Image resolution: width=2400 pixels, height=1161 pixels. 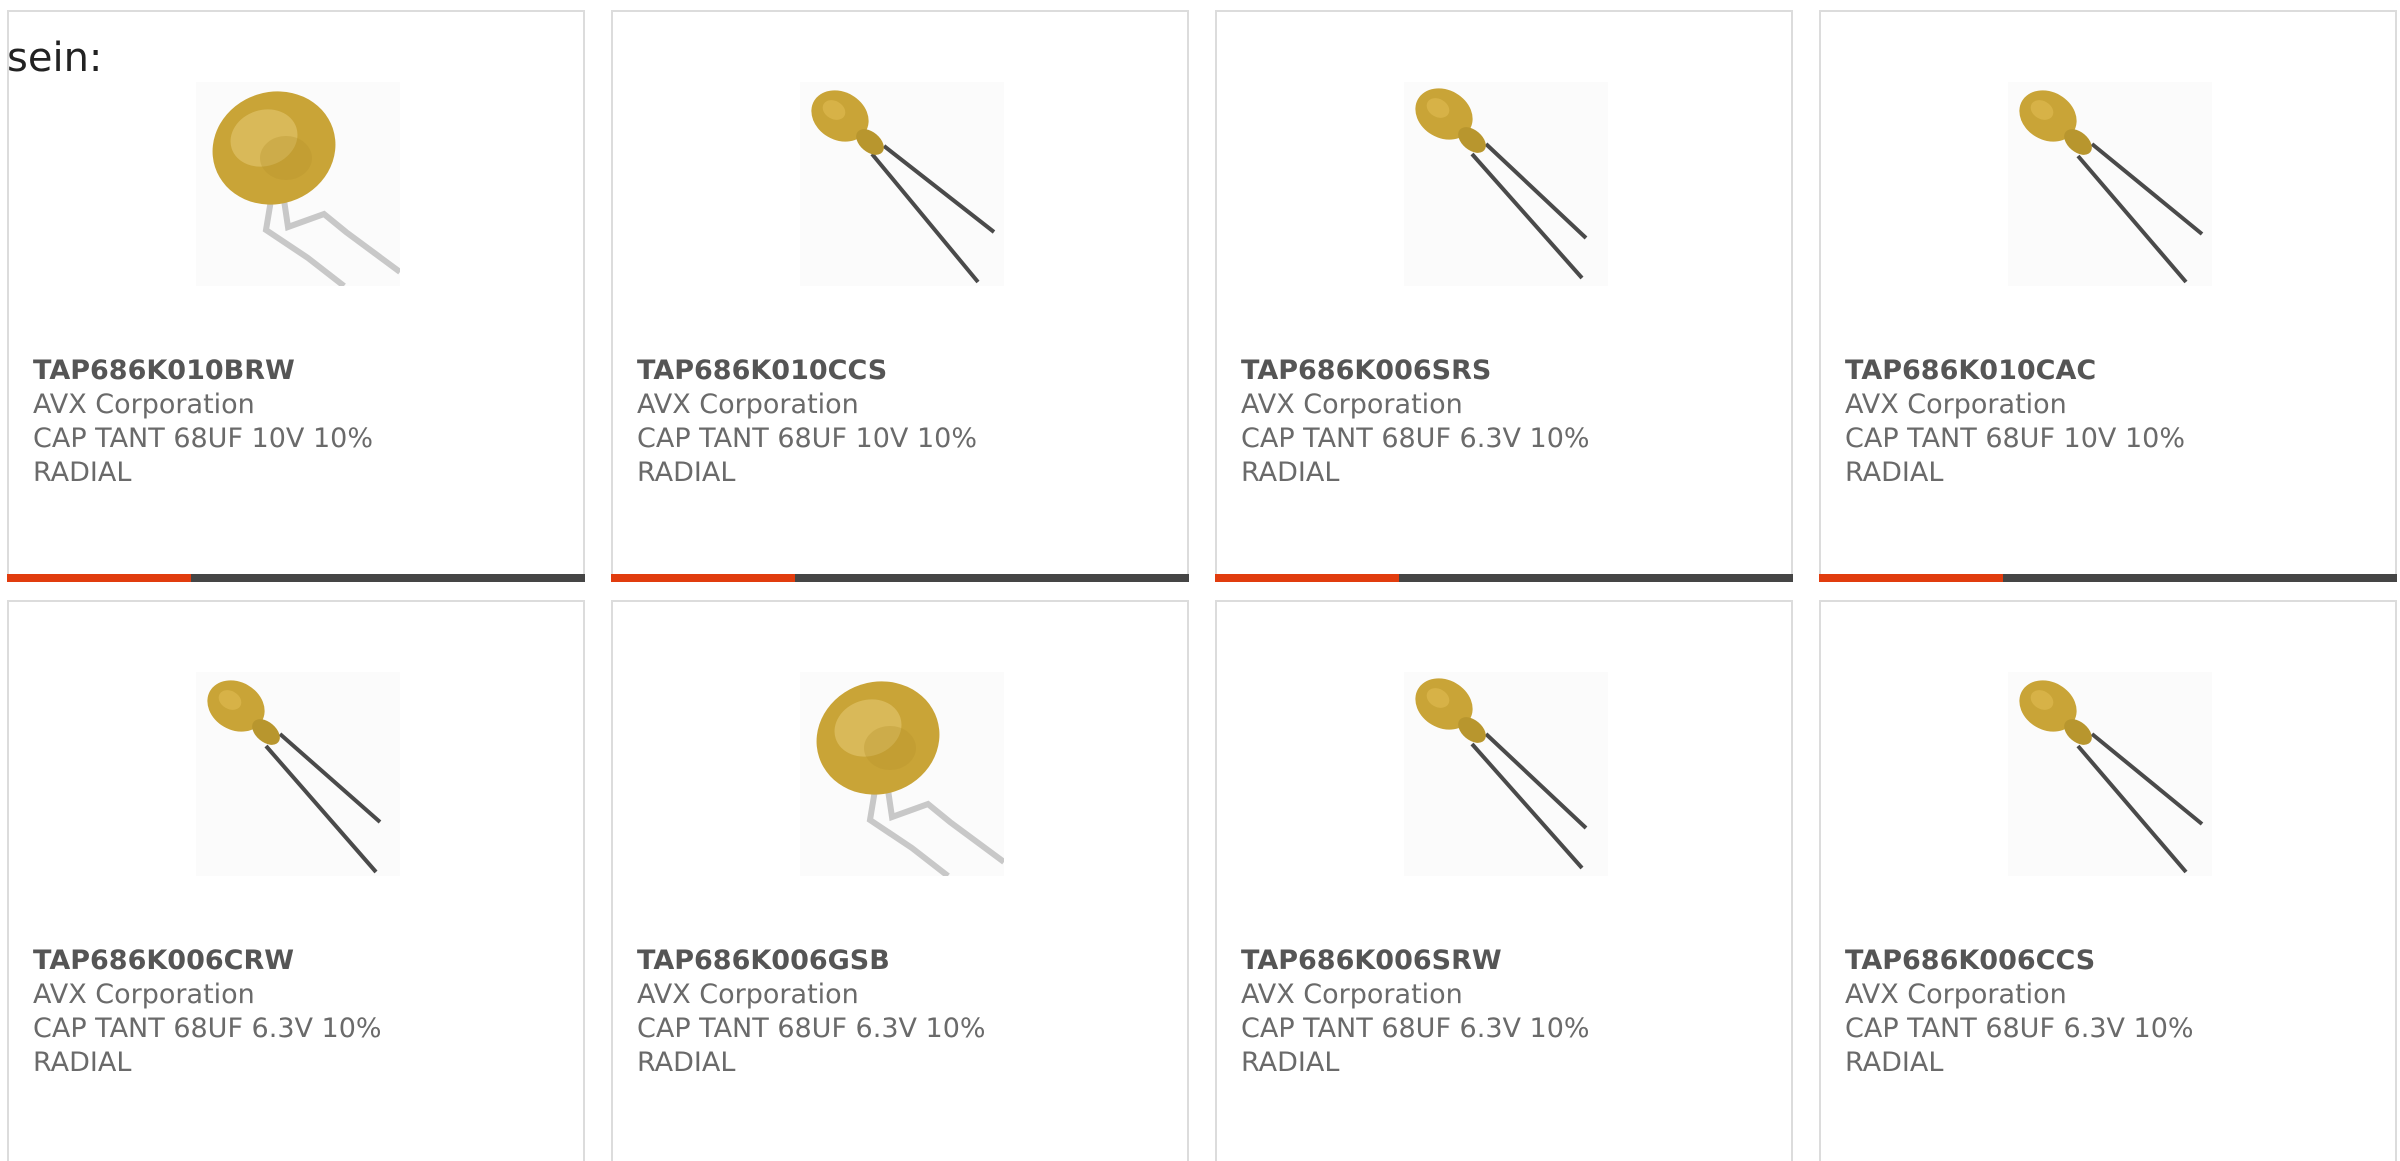 What do you see at coordinates (2019, 961) in the screenshot?
I see `part-number: TAP686K006CCS` at bounding box center [2019, 961].